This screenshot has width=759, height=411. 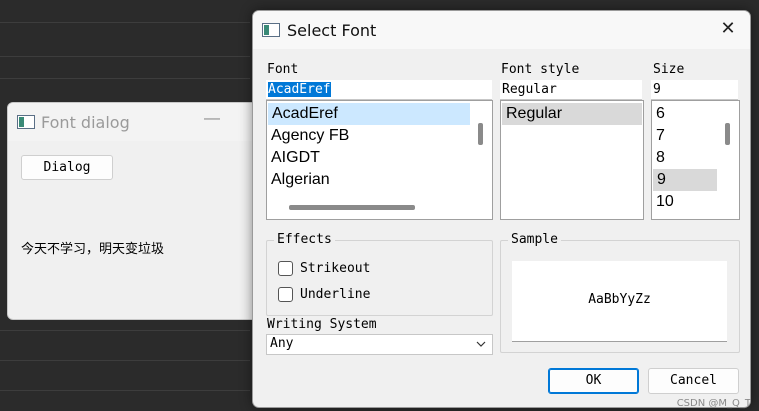 I want to click on font-name-input: AcadEref, so click(x=379, y=90).